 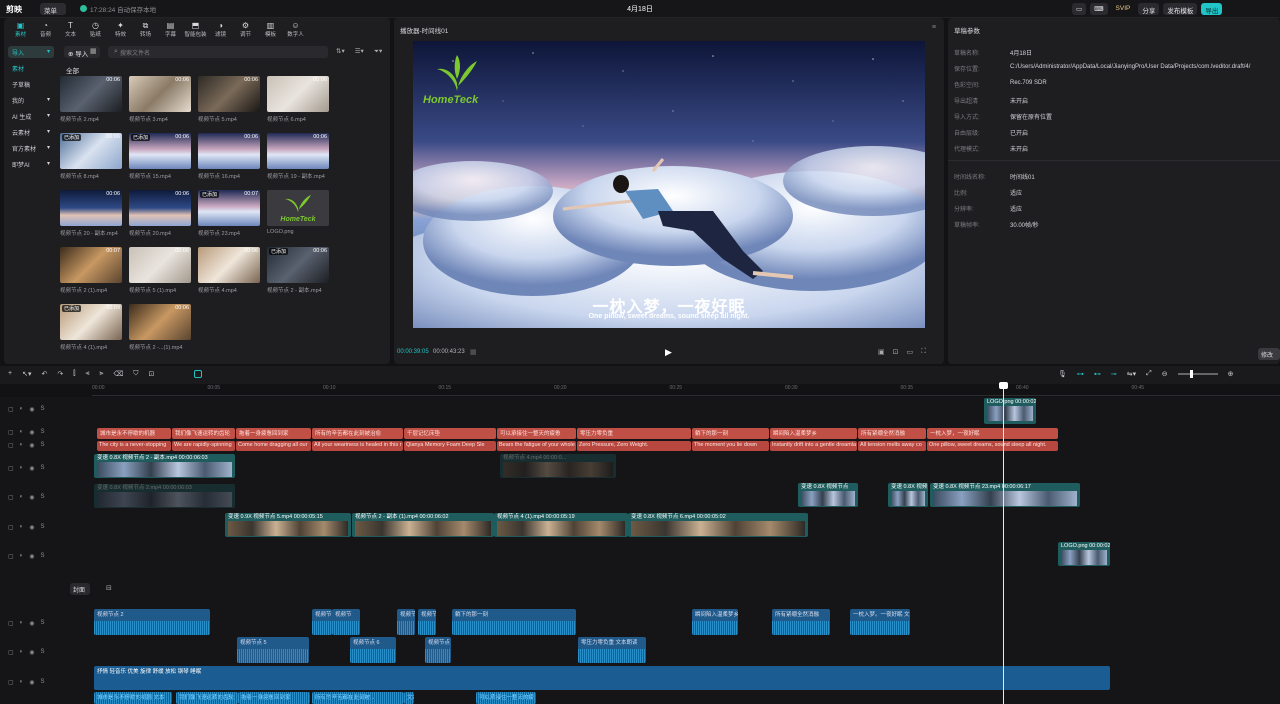 What do you see at coordinates (203, 446) in the screenshot?
I see `text-clip: We are rapidly-spinning` at bounding box center [203, 446].